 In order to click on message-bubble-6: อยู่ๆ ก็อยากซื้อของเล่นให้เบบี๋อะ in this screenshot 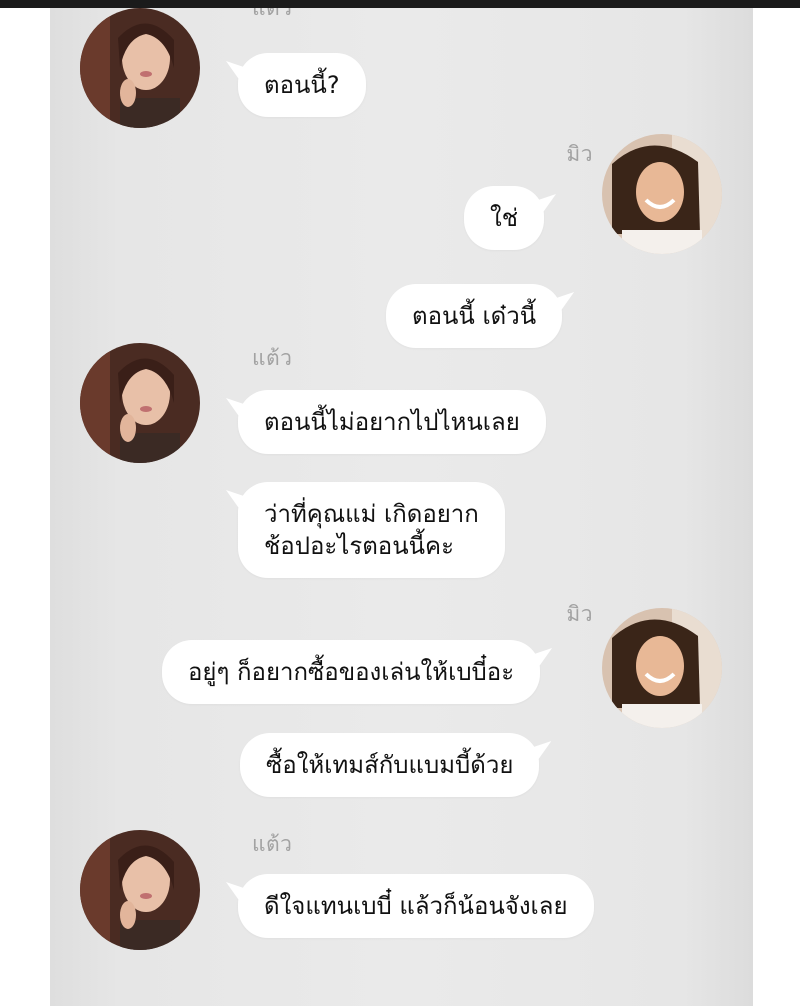, I will do `click(351, 672)`.